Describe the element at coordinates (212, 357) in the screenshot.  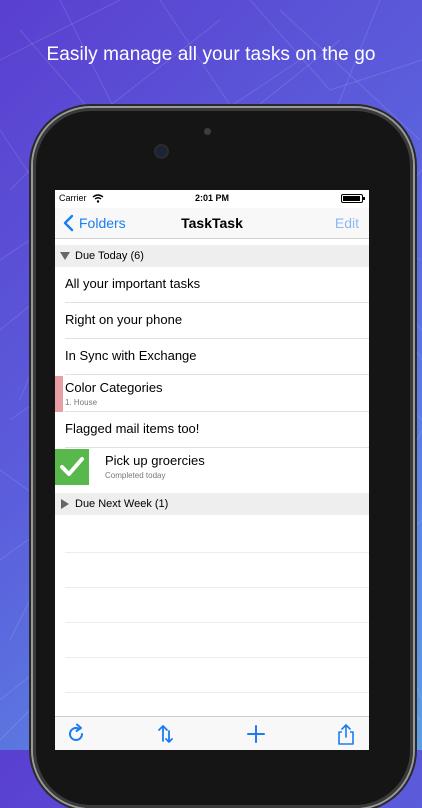
I see `task-row: In Sync with Exchange` at that location.